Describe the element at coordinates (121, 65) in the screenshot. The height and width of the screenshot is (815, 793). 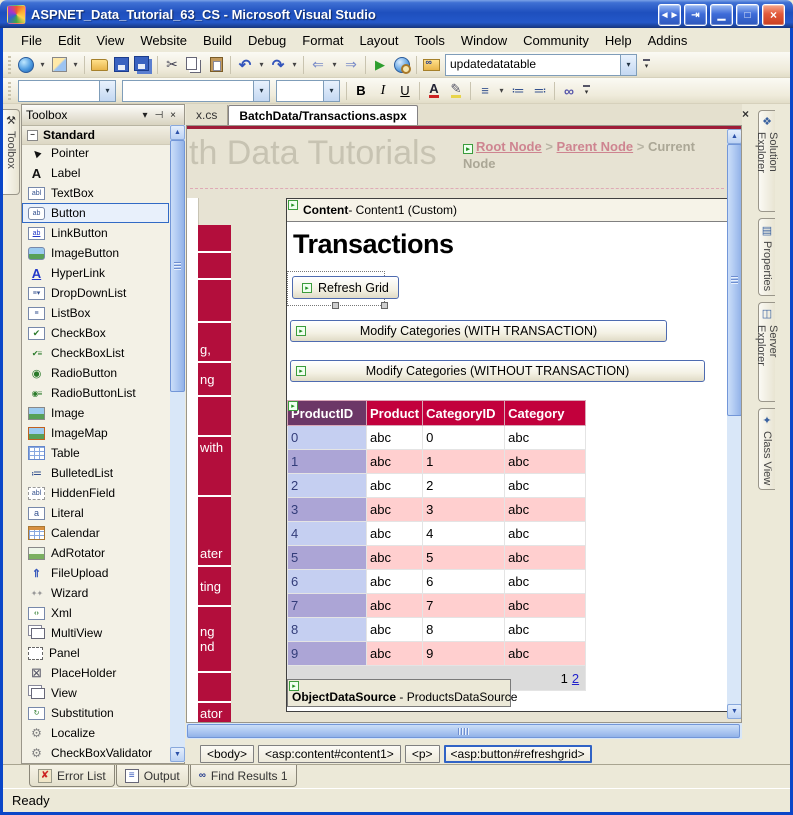
I see `save-icon` at that location.